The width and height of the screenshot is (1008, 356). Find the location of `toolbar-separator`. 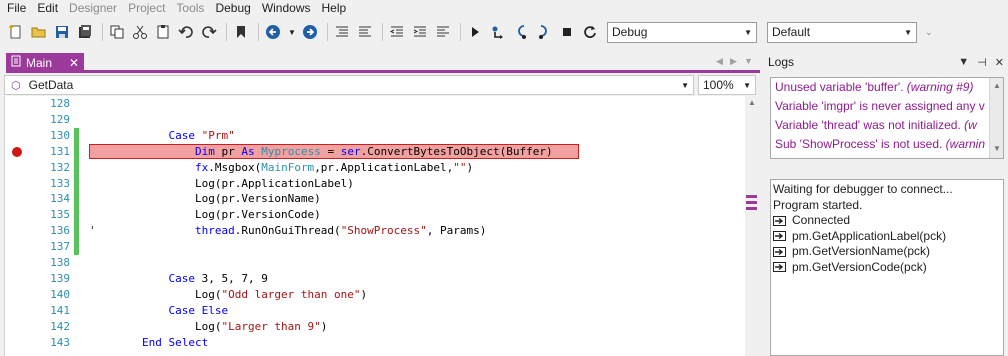

toolbar-separator is located at coordinates (258, 32).